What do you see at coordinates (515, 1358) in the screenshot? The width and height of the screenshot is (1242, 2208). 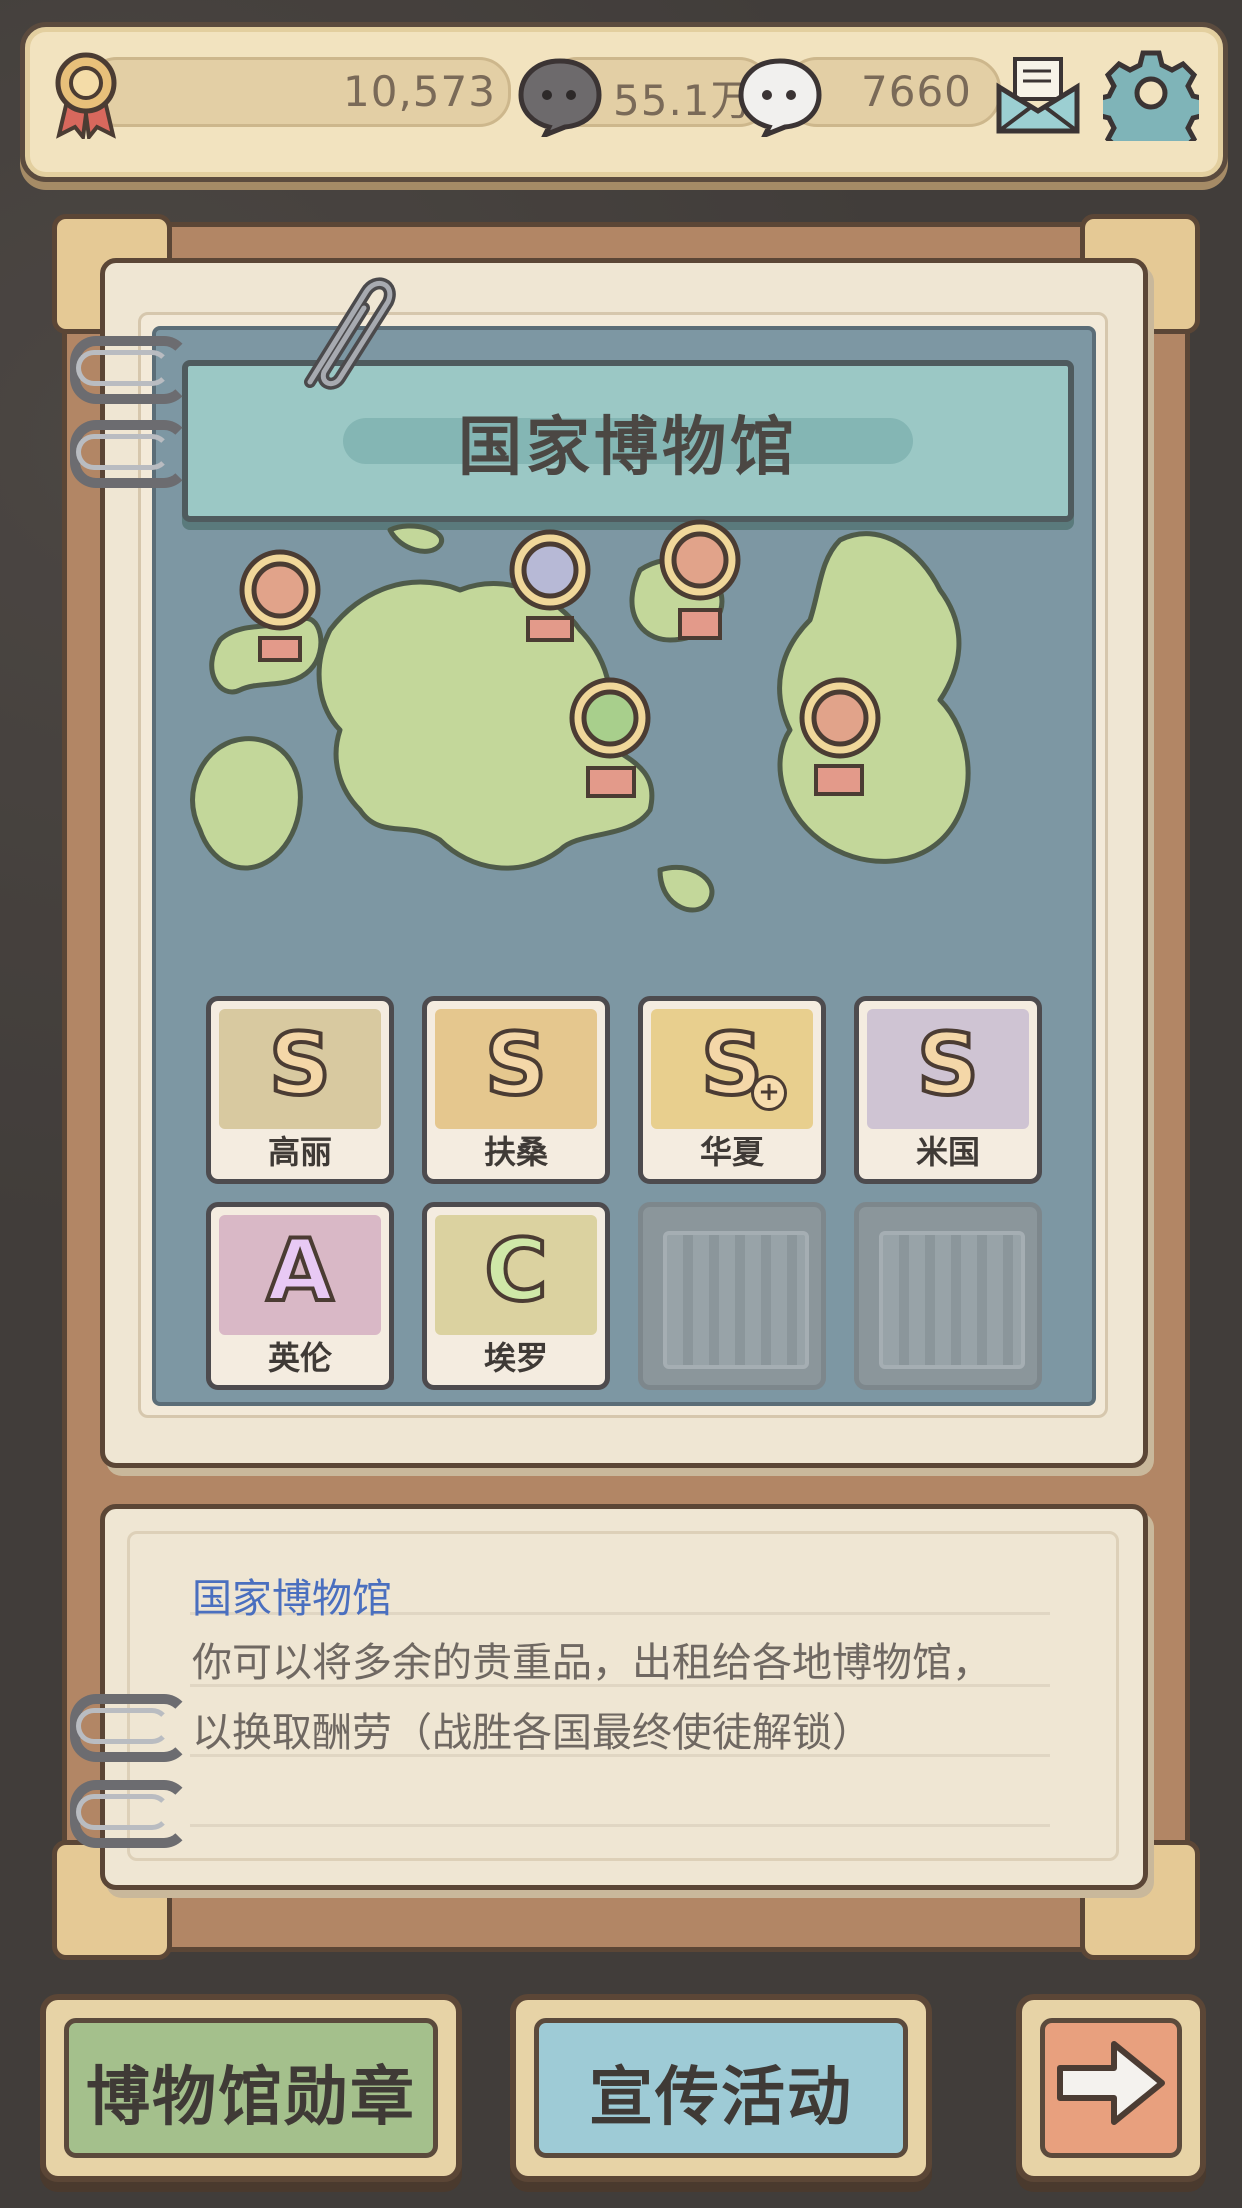 I see `museum-country-label: 埃罗` at bounding box center [515, 1358].